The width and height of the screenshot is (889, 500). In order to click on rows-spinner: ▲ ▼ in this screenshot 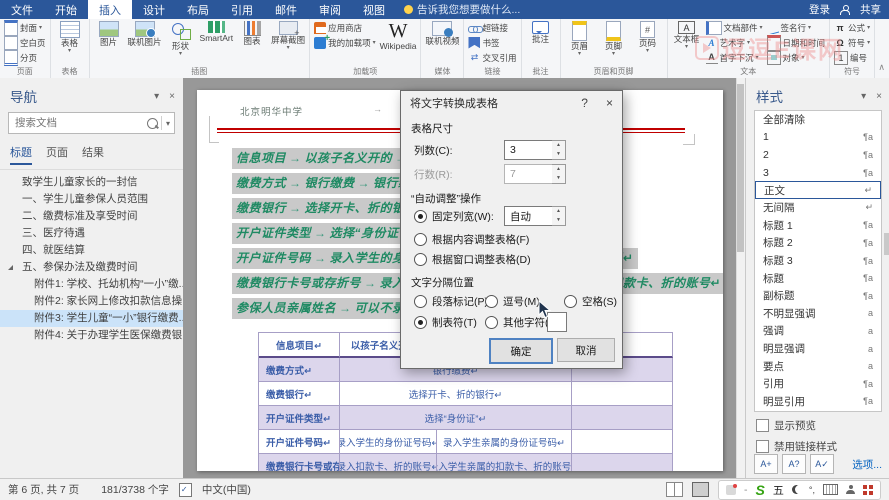, I will do `click(559, 174)`.